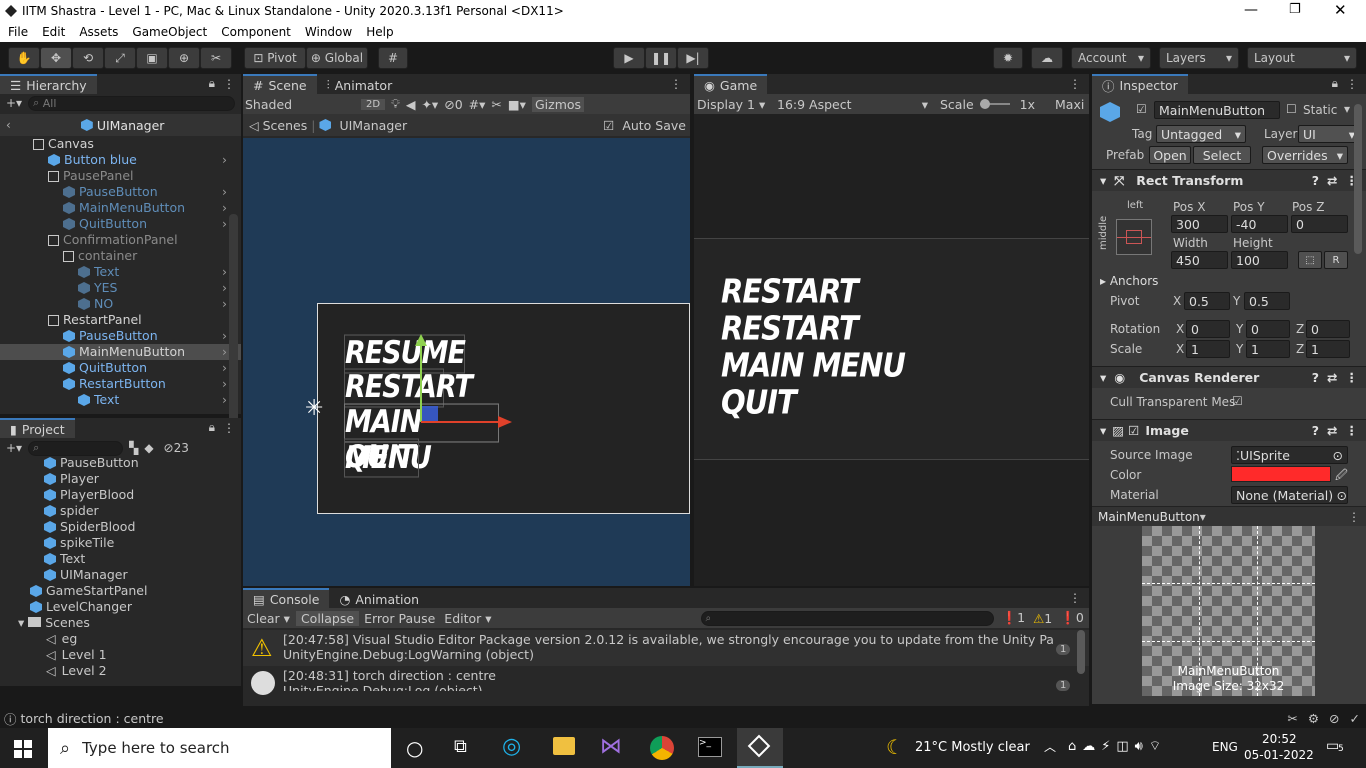 The image size is (1366, 768). I want to click on pivot-x-field: 0.5, so click(1207, 301).